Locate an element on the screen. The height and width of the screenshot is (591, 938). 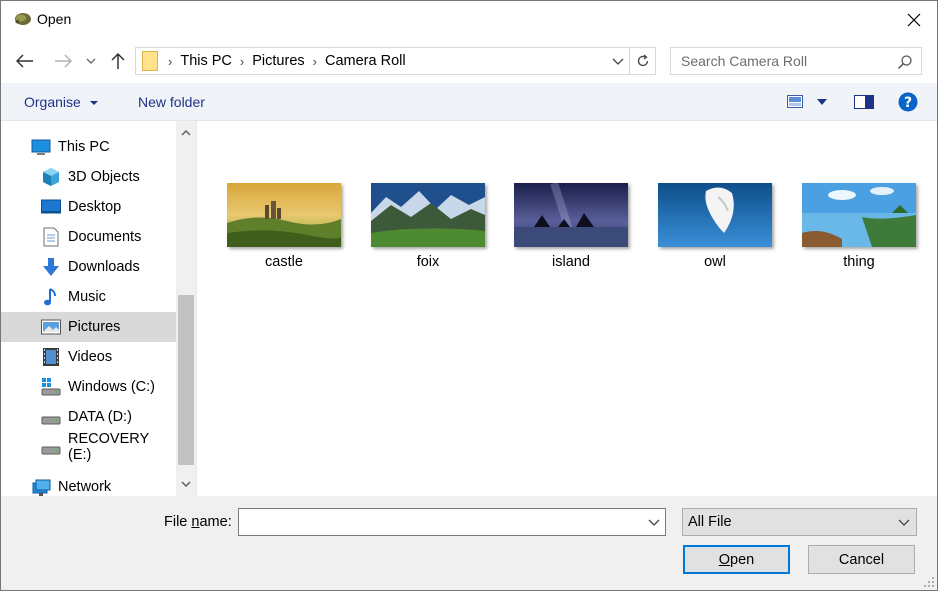
sidebar-item-label: This PC is located at coordinates (84, 147).